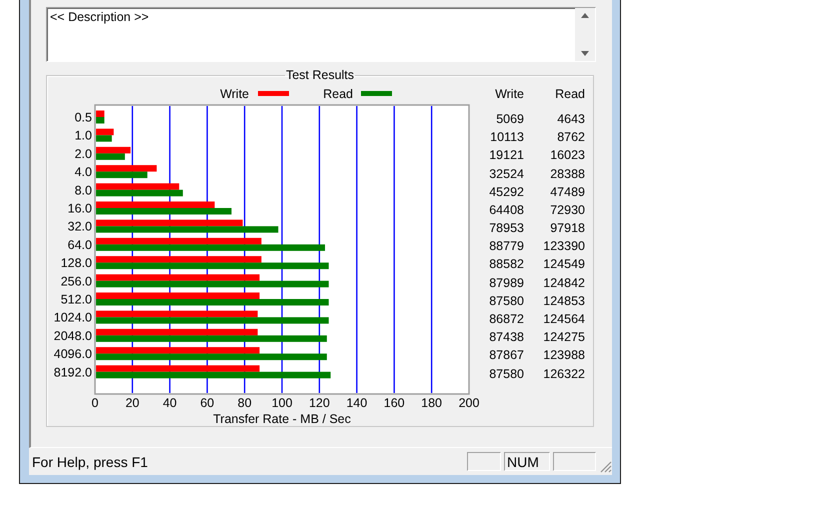 This screenshot has height=508, width=835. I want to click on num-indicator: NUM, so click(527, 461).